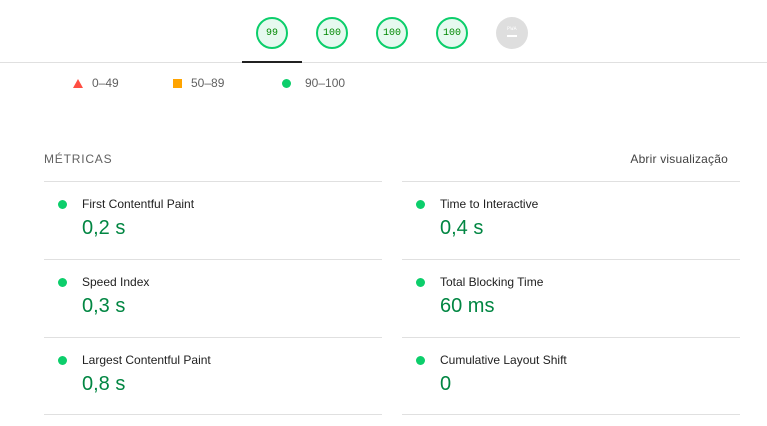 This screenshot has height=426, width=767. Describe the element at coordinates (503, 360) in the screenshot. I see `metric-title: Cumulative Layout Shift` at that location.